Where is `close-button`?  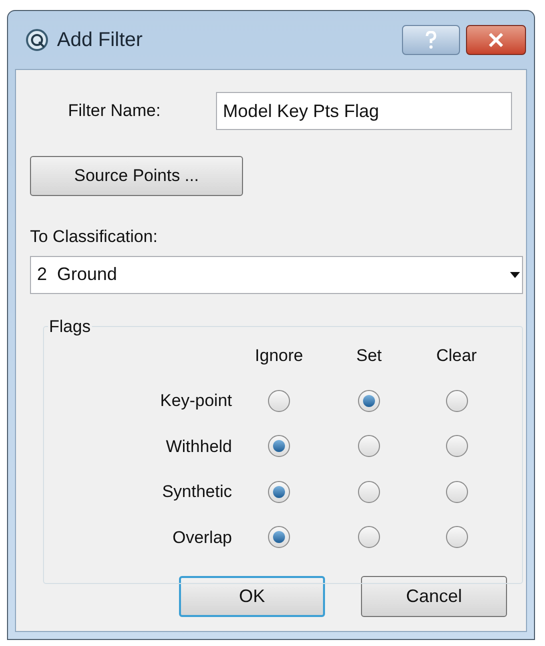
close-button is located at coordinates (496, 40).